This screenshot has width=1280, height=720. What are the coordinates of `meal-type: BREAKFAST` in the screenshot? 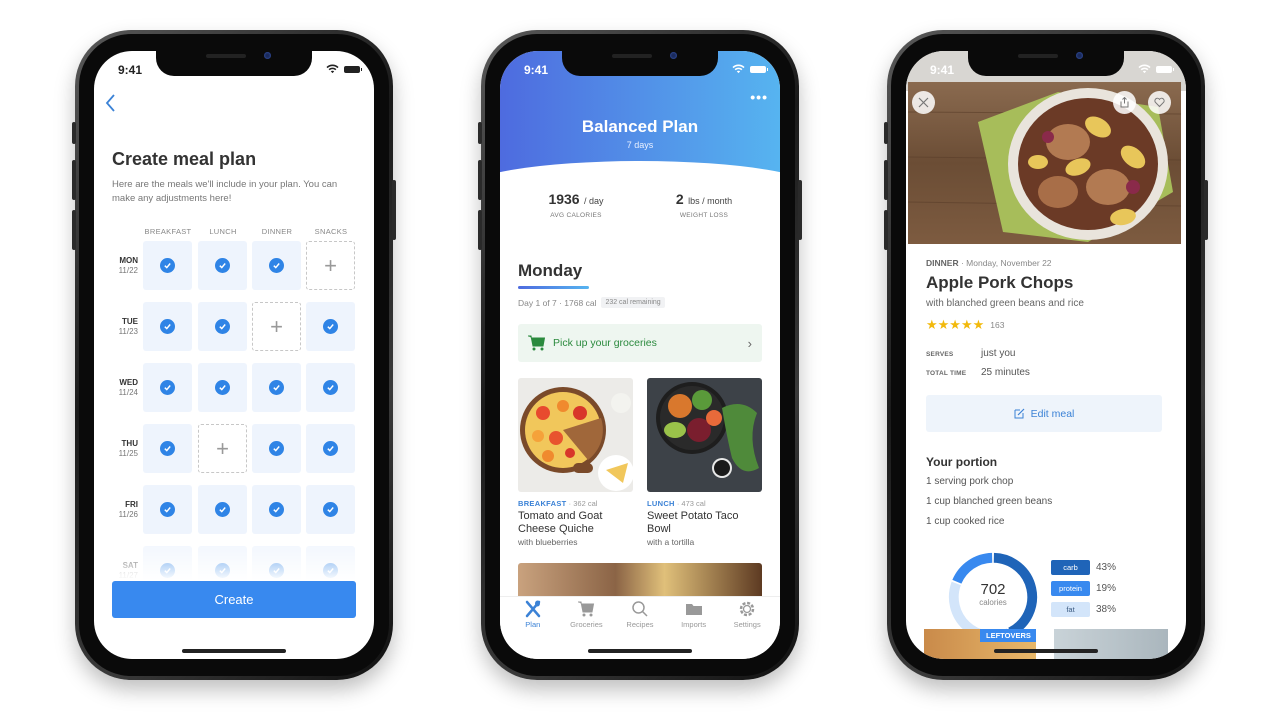 It's located at (542, 503).